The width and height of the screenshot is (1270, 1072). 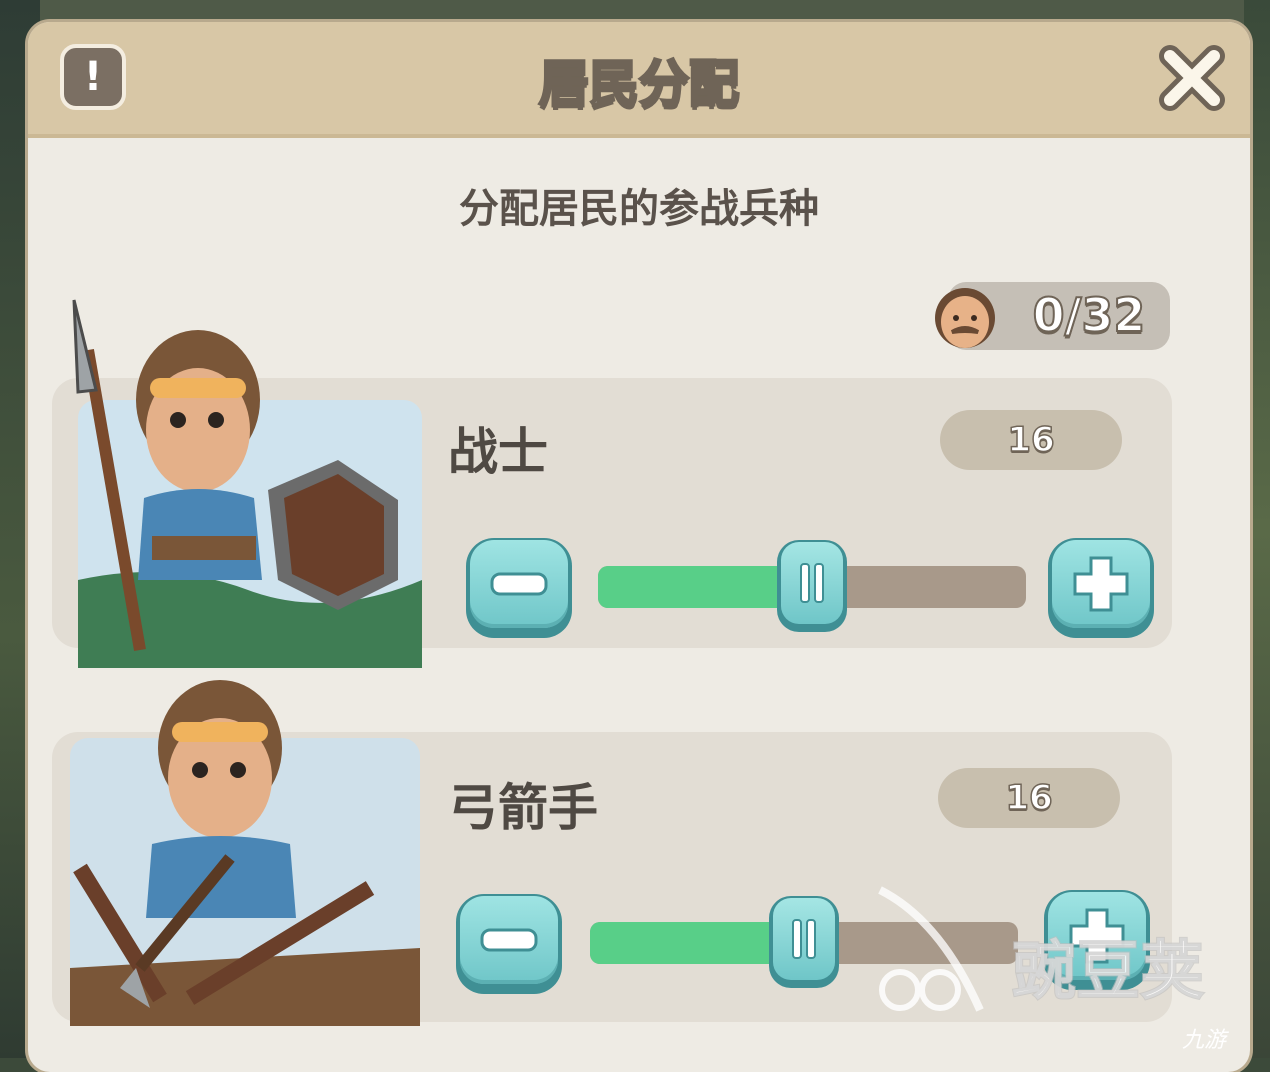 I want to click on dialog-header: ! 居民分配, so click(x=639, y=80).